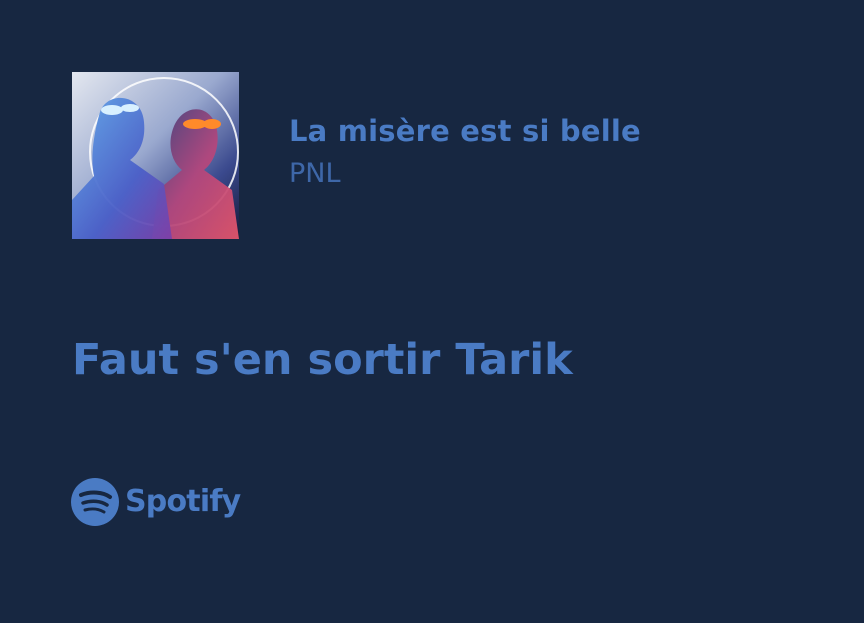  I want to click on track-meta: La misère est si belle PNL, so click(465, 151).